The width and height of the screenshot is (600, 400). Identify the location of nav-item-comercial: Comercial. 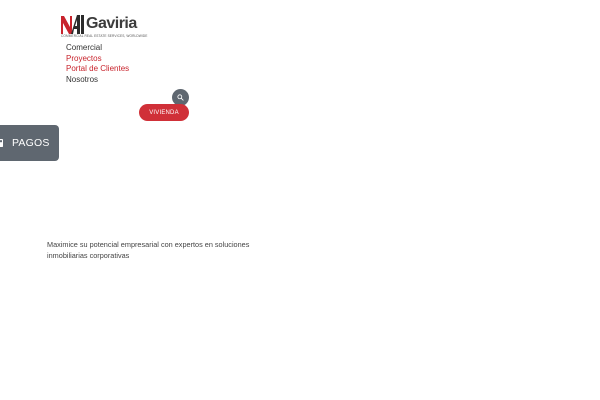
(97, 48).